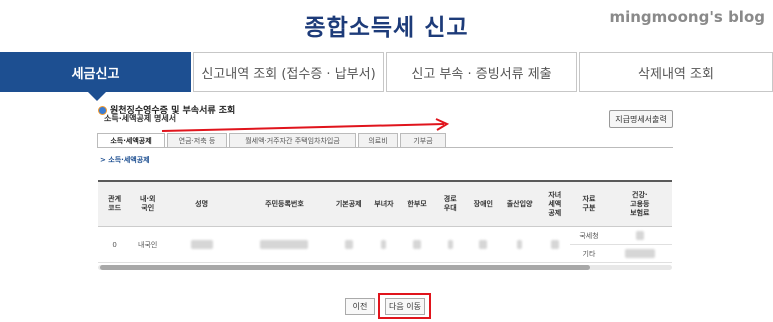 This screenshot has width=773, height=322. I want to click on tab-tax-filing: 세금신고, so click(95, 72).